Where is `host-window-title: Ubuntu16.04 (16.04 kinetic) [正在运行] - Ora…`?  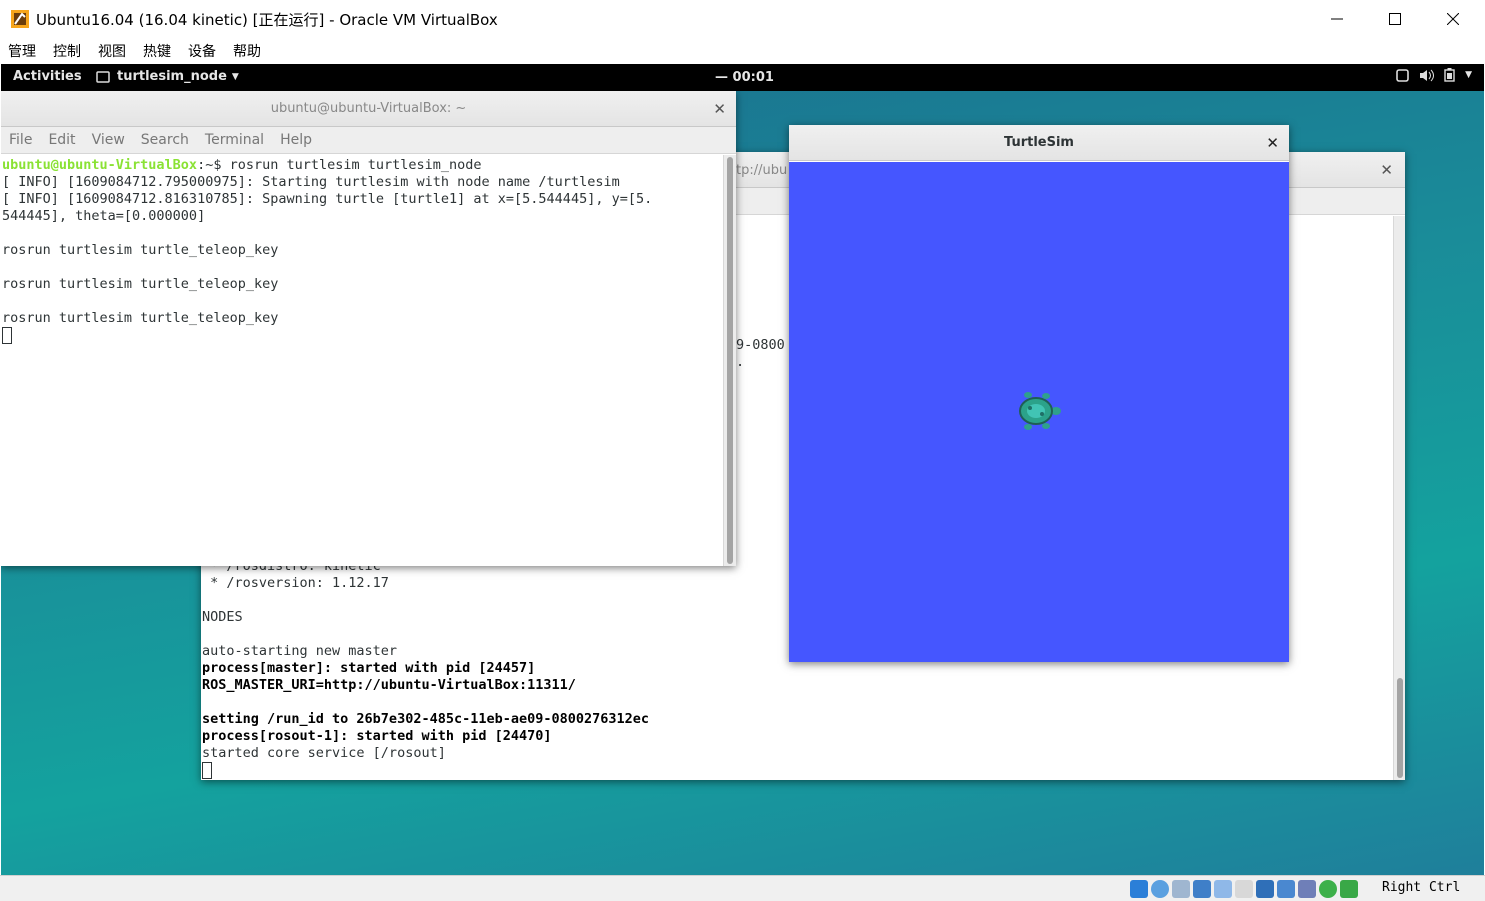 host-window-title: Ubuntu16.04 (16.04 kinetic) [正在运行] - Ora… is located at coordinates (267, 20).